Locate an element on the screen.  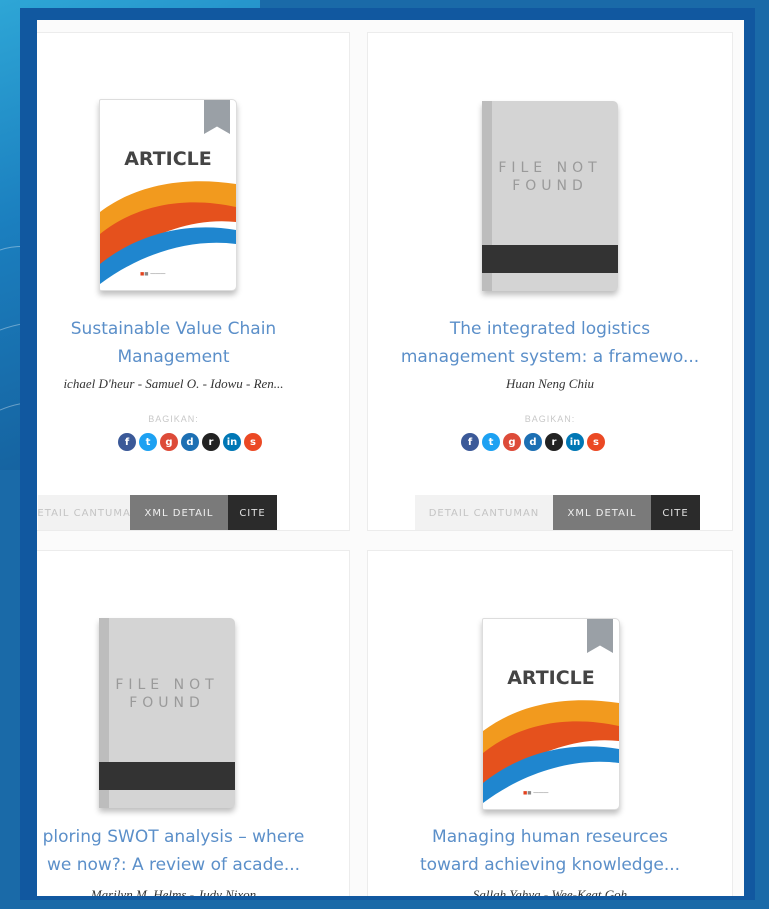
item-authors: Sallah Yahya - Wee-Keat Goh is located at coordinates (550, 891).